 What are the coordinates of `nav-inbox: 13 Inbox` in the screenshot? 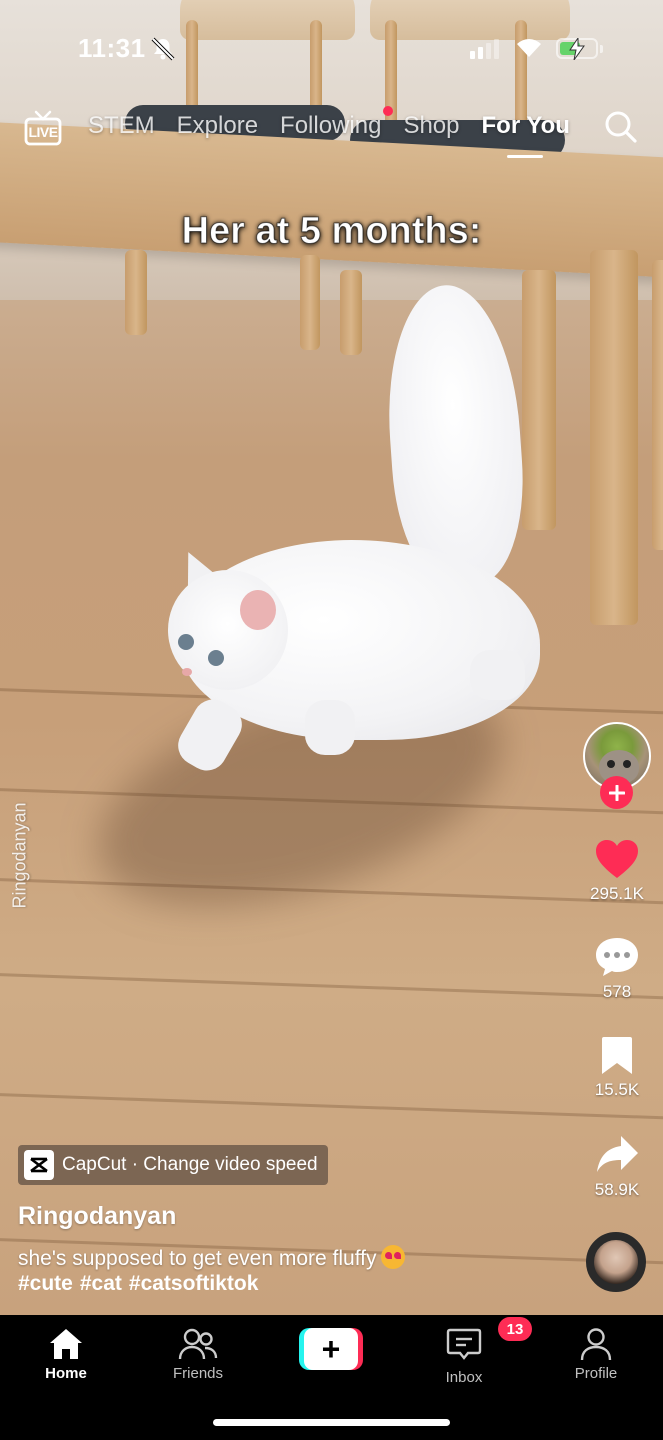 It's located at (473, 1351).